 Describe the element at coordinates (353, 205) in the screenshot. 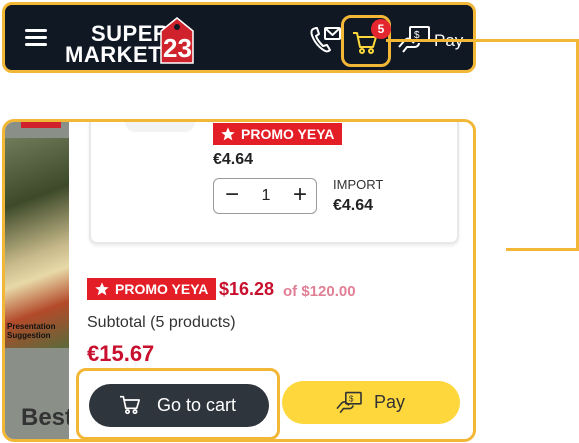

I see `import-value: €4.64` at that location.